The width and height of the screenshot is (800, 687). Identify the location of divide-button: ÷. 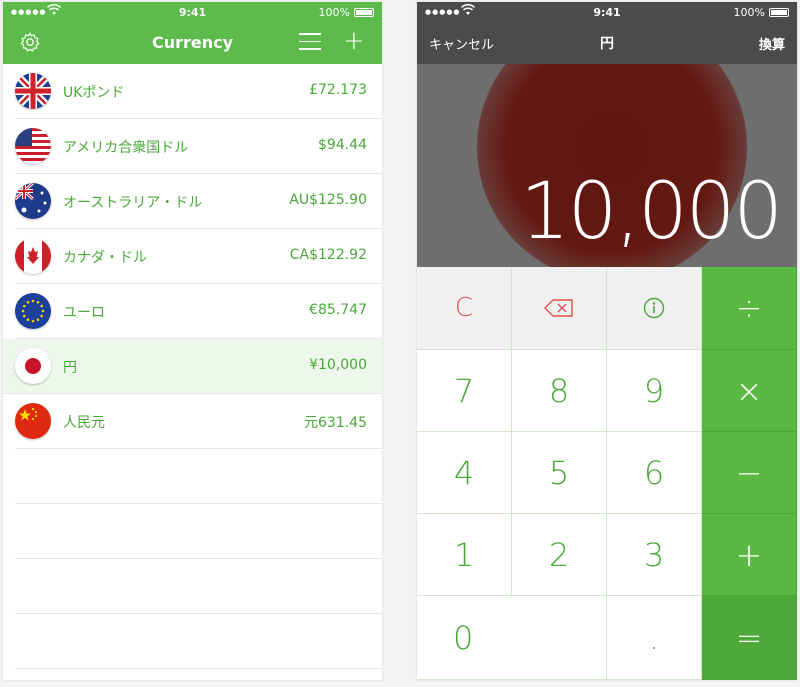
(749, 308).